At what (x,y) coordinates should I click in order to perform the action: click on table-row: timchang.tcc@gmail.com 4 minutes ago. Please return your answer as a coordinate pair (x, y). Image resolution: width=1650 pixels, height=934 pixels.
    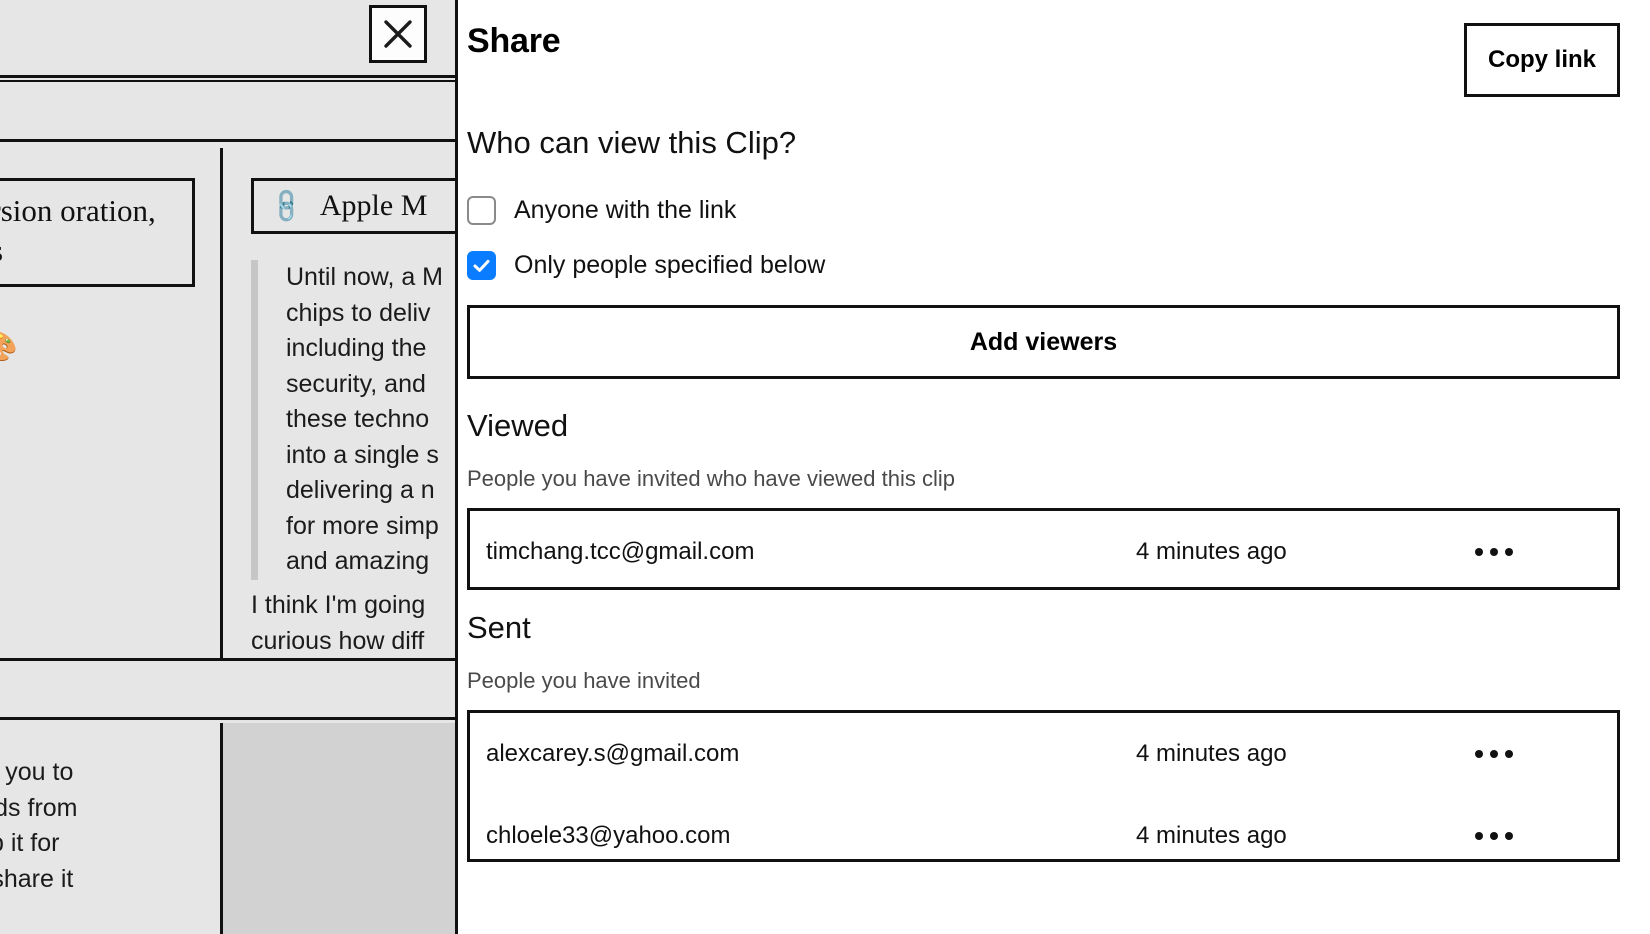
    Looking at the image, I should click on (1043, 552).